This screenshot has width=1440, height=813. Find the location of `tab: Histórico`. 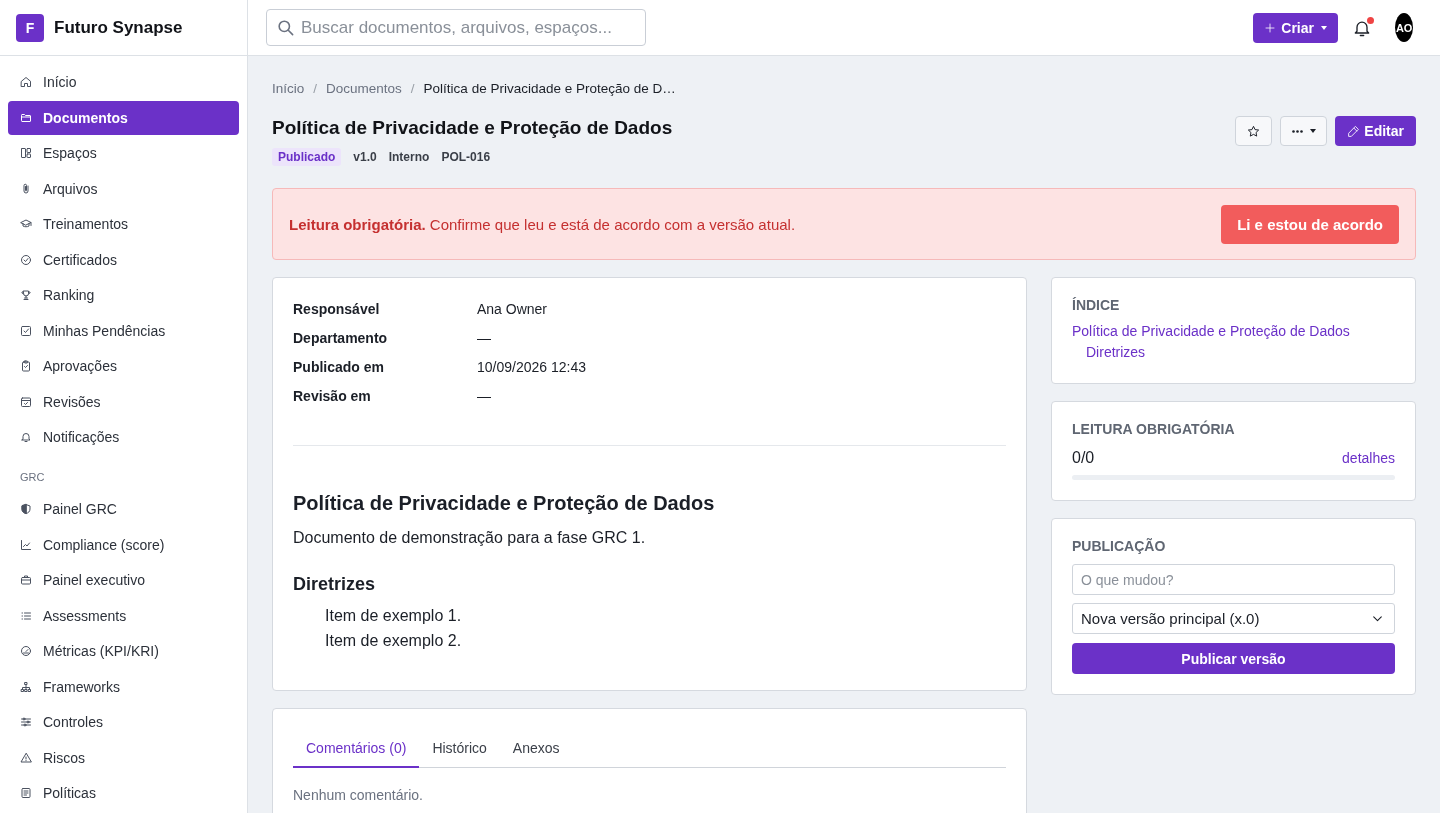

tab: Histórico is located at coordinates (459, 748).